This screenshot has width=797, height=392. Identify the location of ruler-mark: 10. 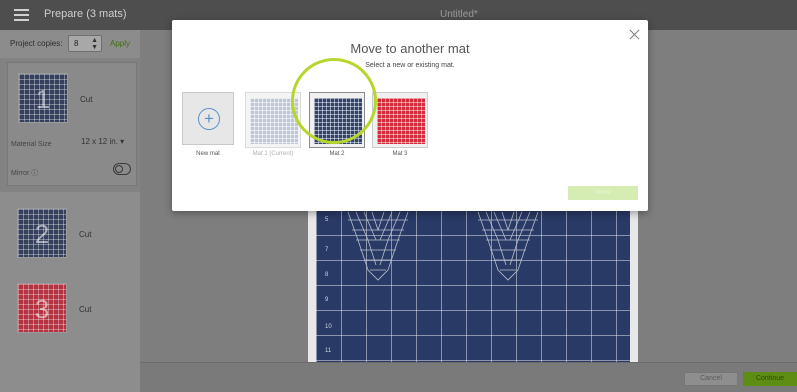
(328, 327).